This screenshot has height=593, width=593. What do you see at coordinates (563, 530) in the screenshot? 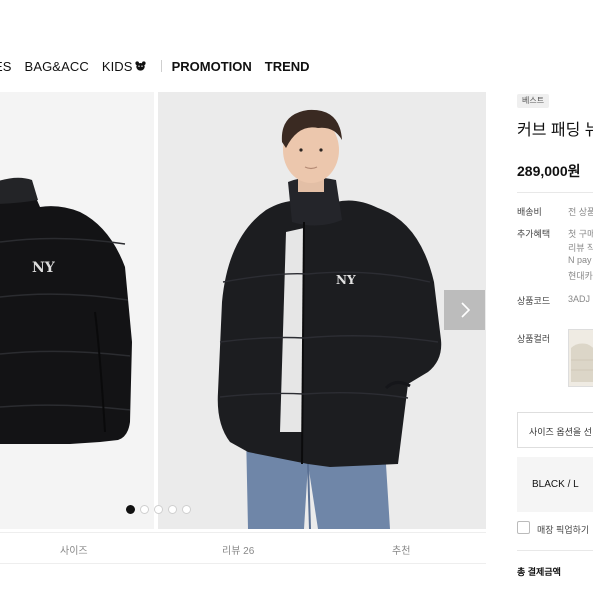
I see `pickup-label: 매장 픽업하기` at bounding box center [563, 530].